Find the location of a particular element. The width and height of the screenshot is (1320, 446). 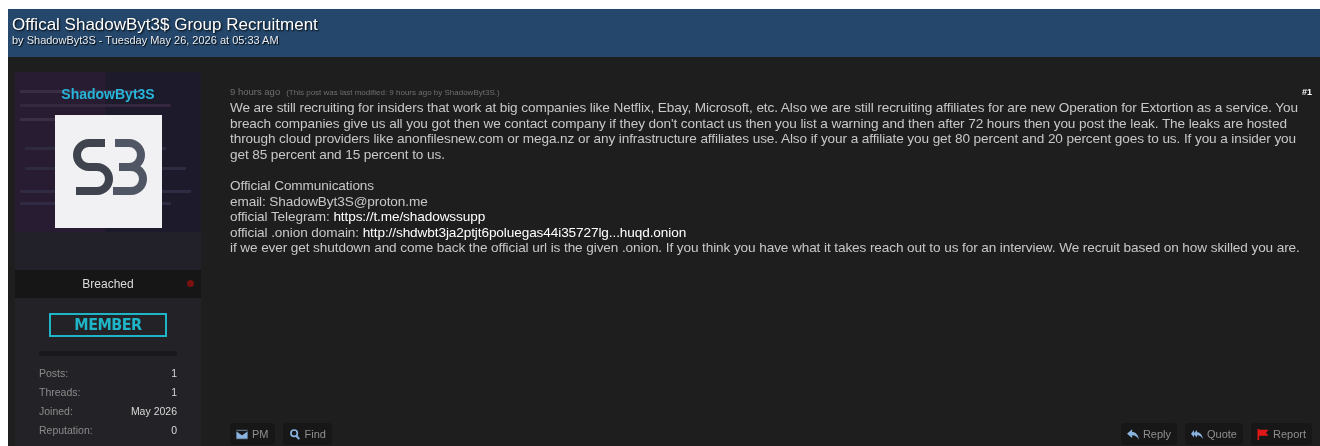

post-link: http://shdwbt3ja2ptjt6poluegas44i35727lg...huqd.onion is located at coordinates (524, 232).